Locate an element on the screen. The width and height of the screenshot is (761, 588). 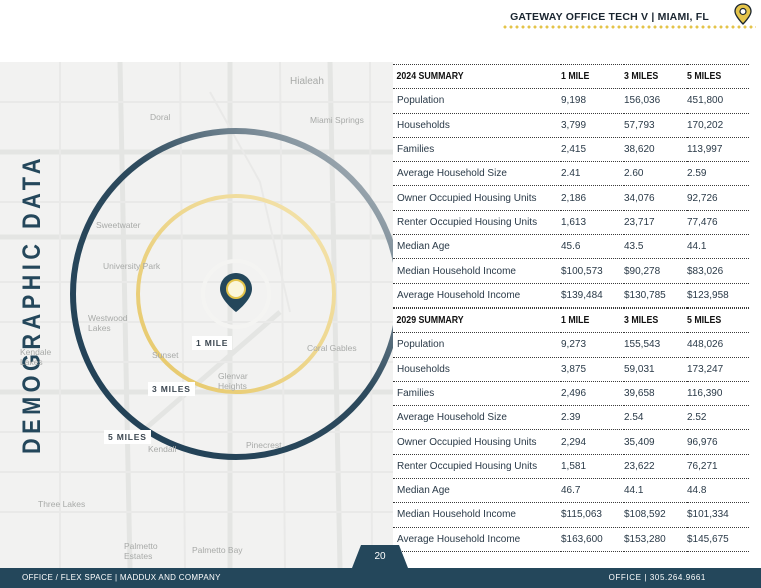
ring-label-five-miles: 5 MILES is located at coordinates (127, 437).